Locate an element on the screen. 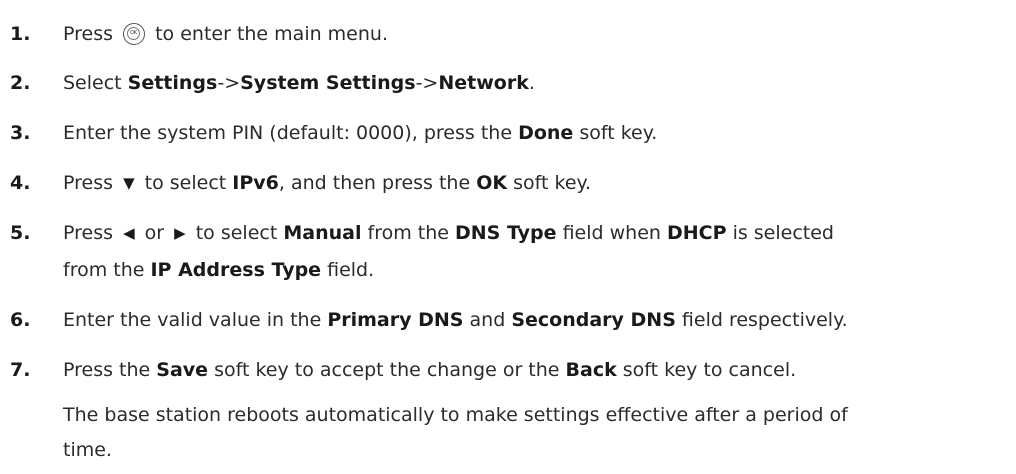 This screenshot has width=1016, height=474. field-dns-type: DNS Type is located at coordinates (505, 233).